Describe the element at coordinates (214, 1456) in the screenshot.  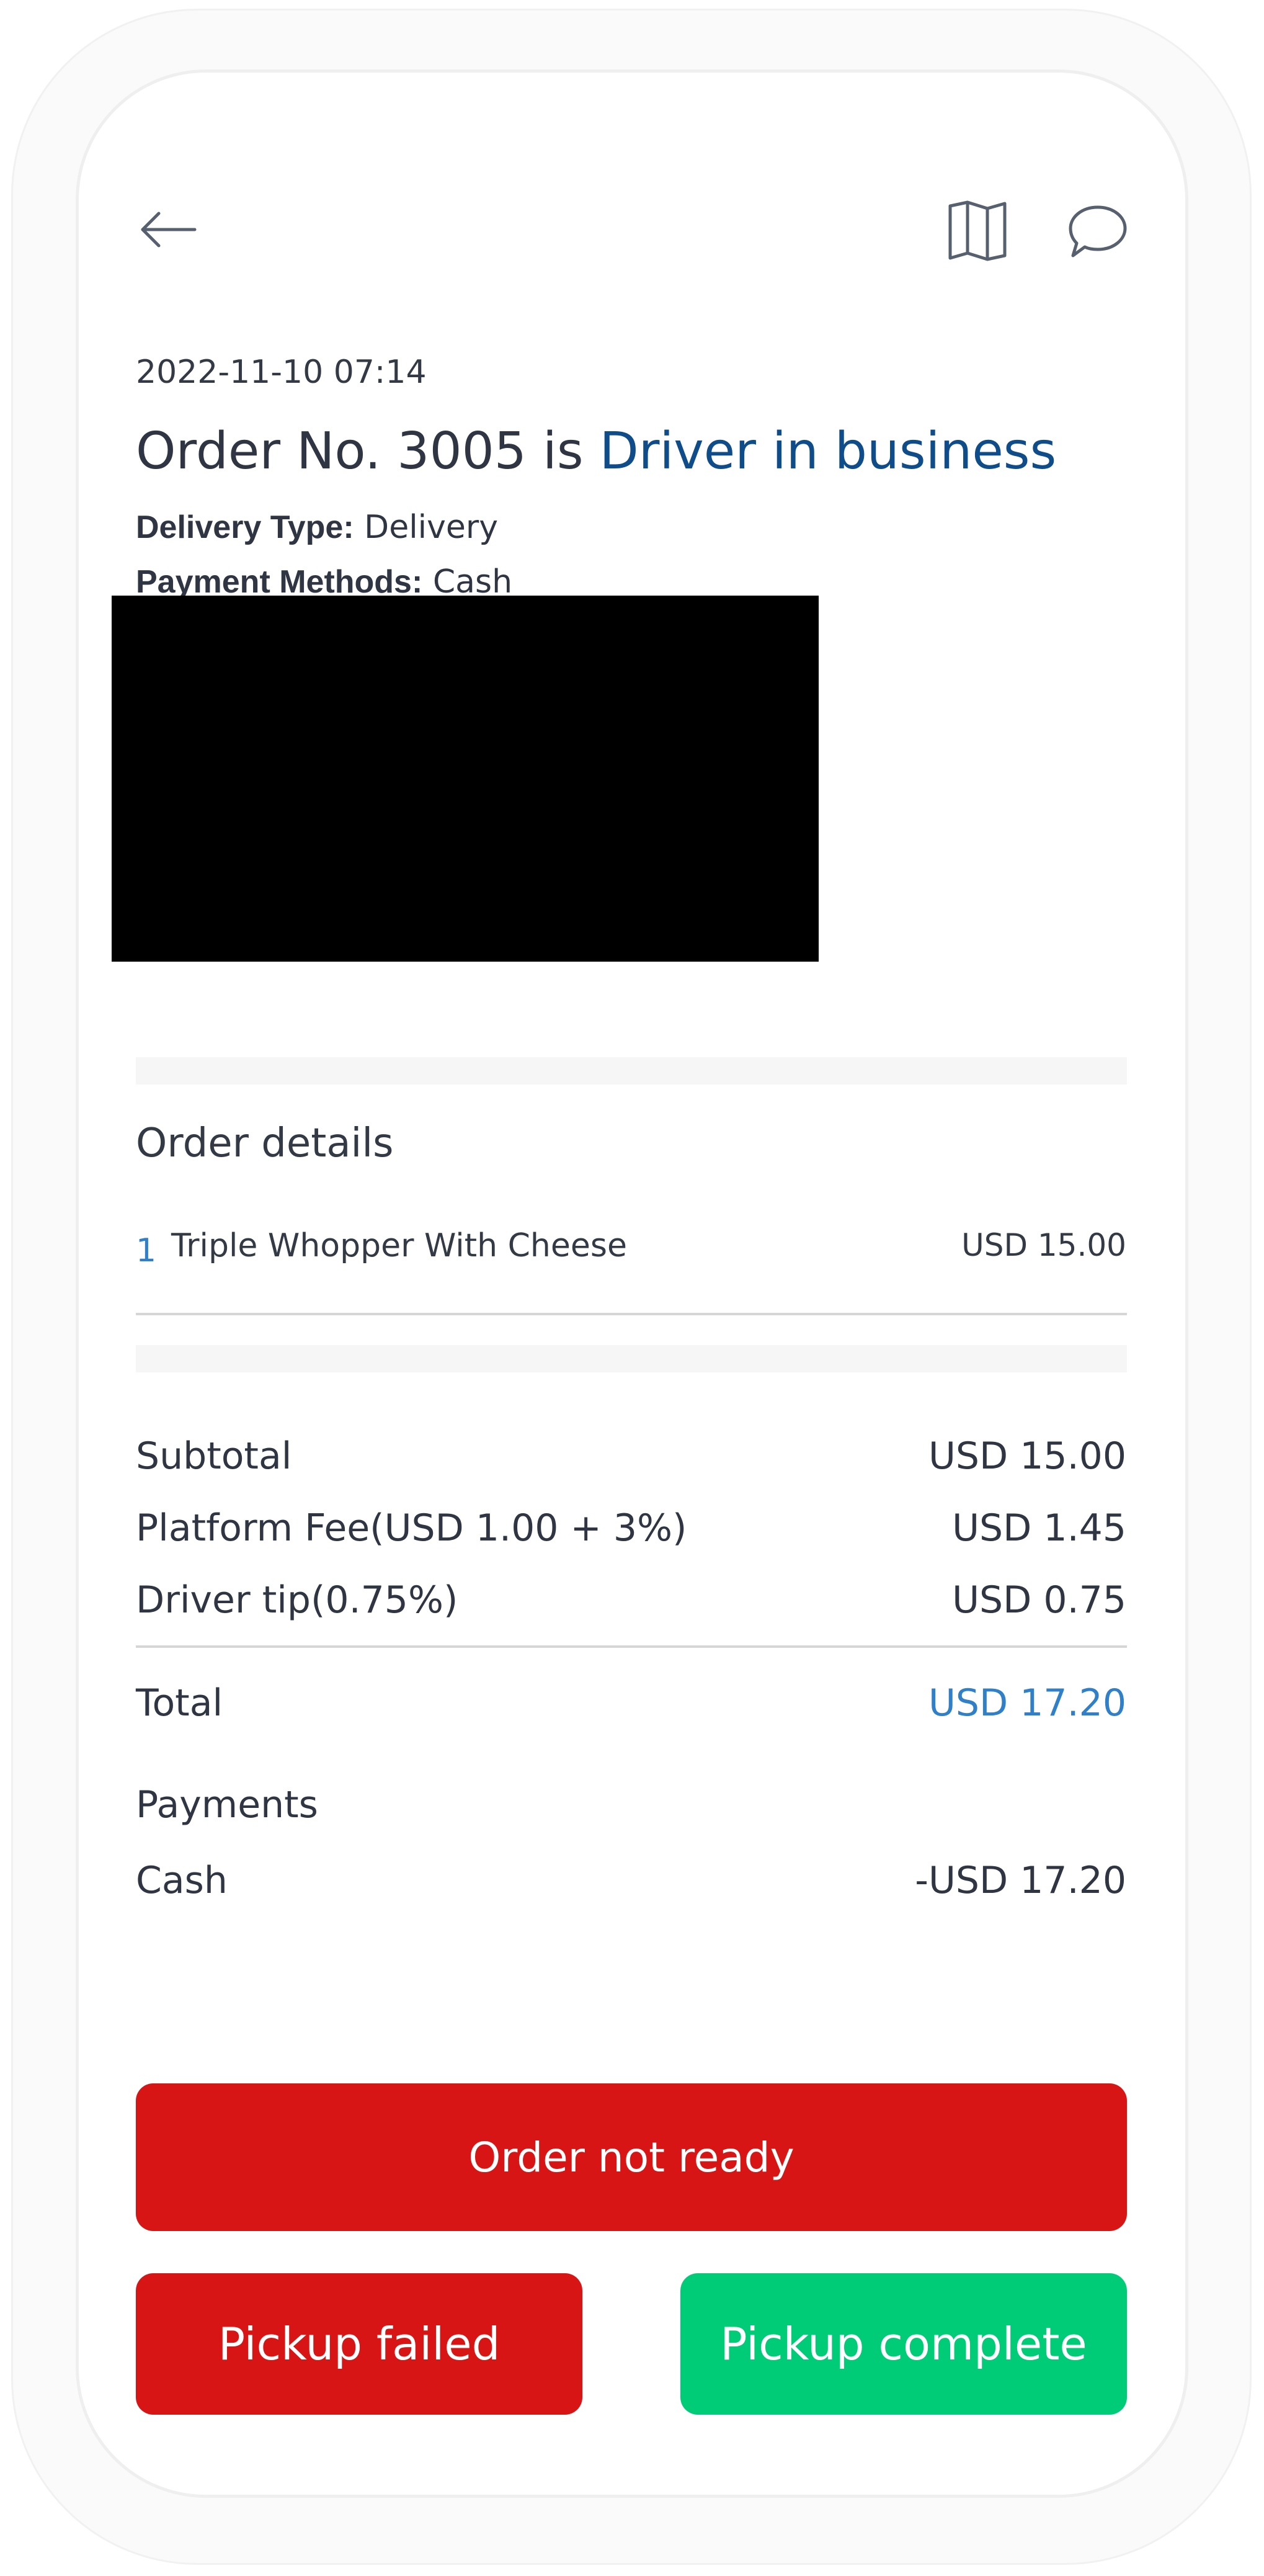
I see `subtotal-label: Subtotal` at that location.